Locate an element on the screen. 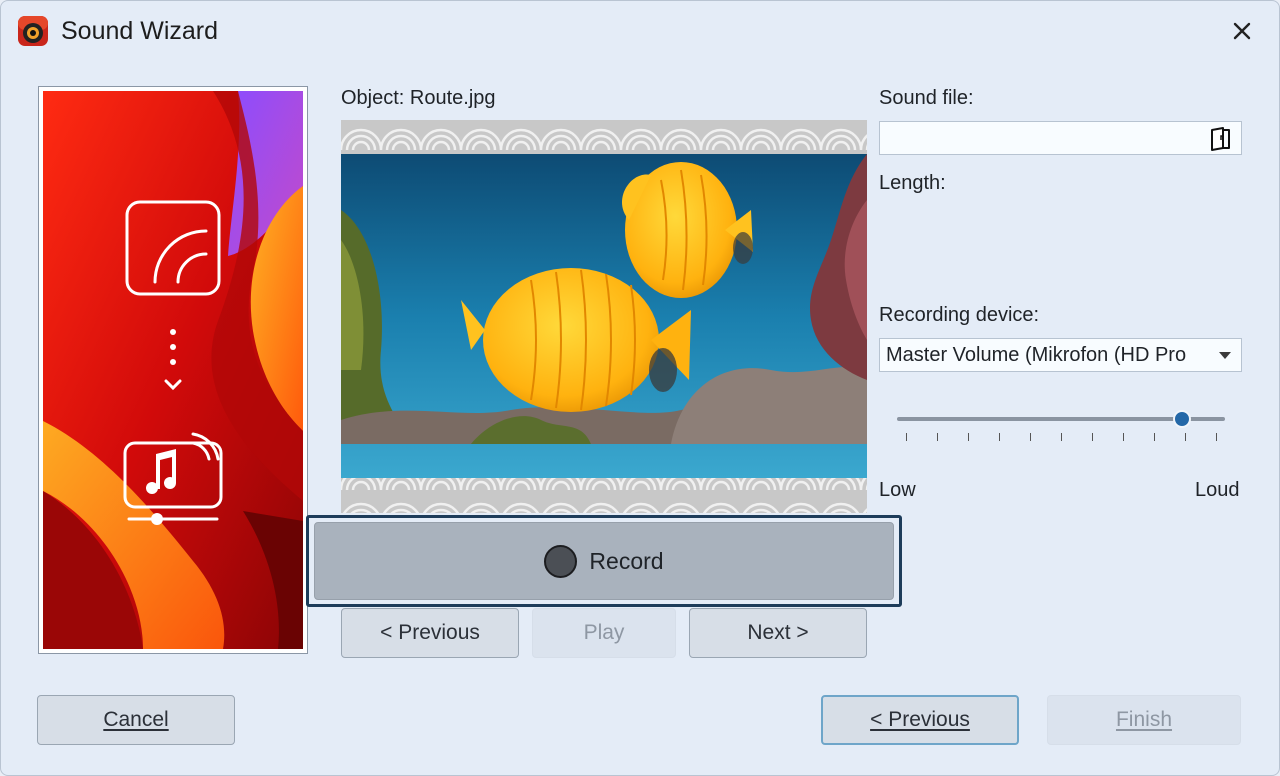 Image resolution: width=1280 pixels, height=776 pixels. window-title: Sound Wizard is located at coordinates (140, 31).